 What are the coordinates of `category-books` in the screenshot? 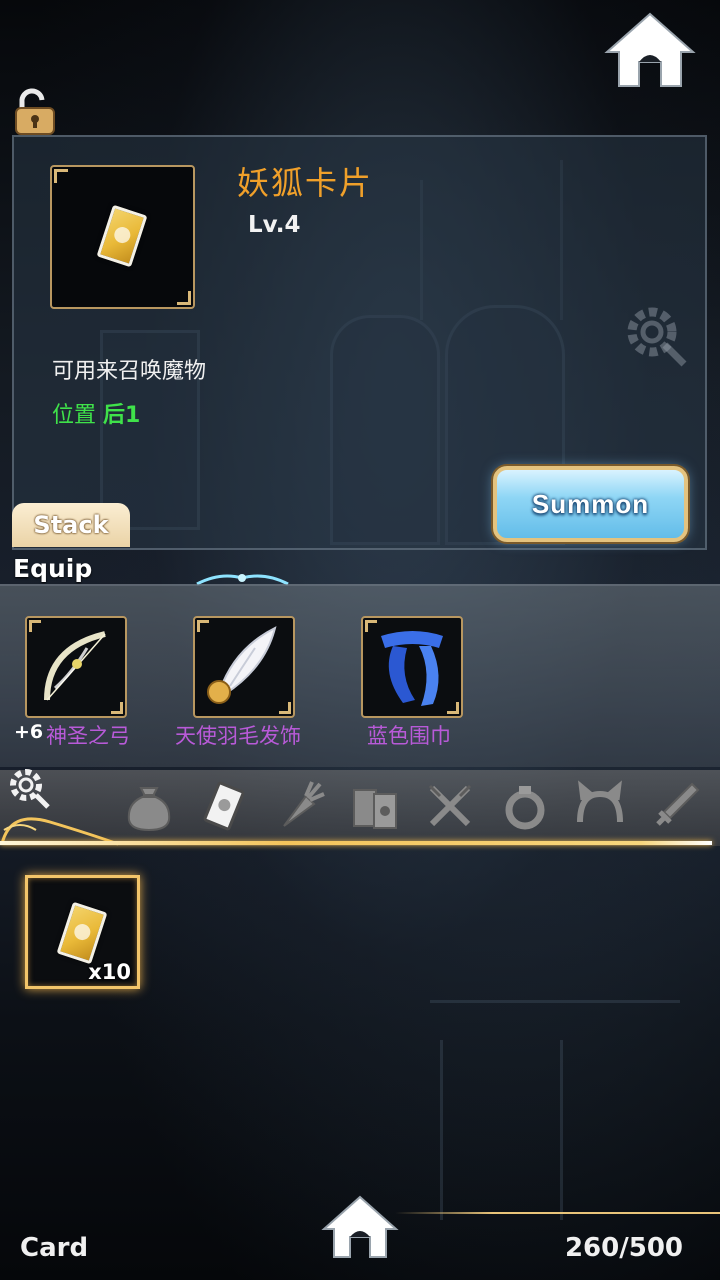 It's located at (376, 806).